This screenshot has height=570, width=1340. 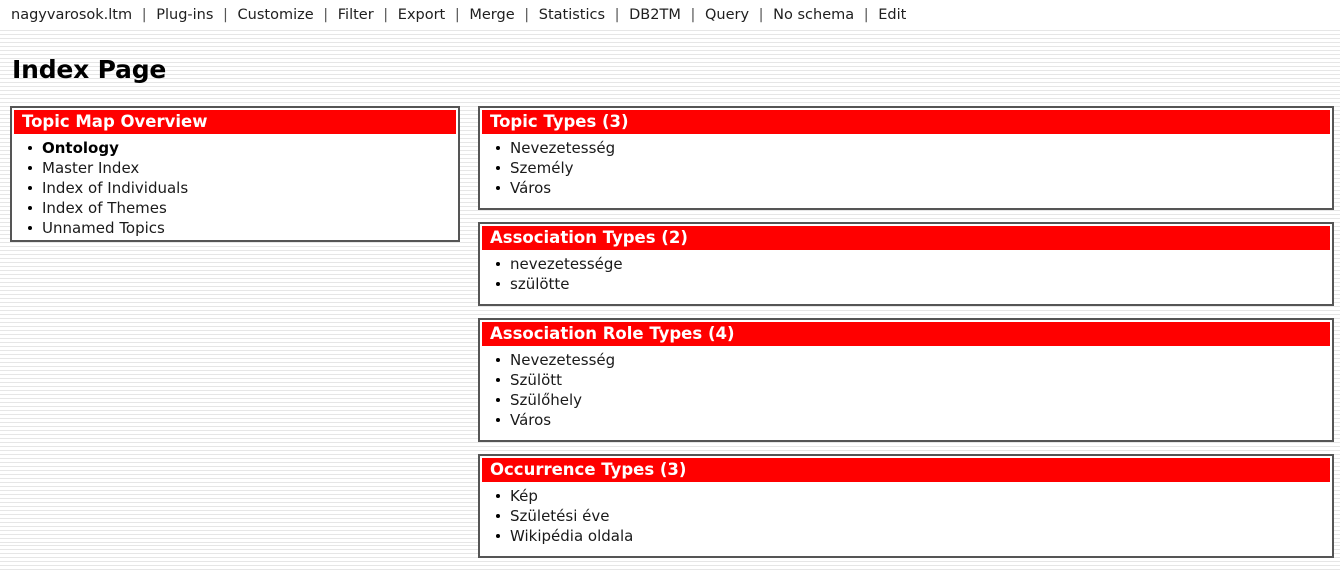 I want to click on panel-header-topic-map-overview: Topic Map Overview, so click(x=235, y=122).